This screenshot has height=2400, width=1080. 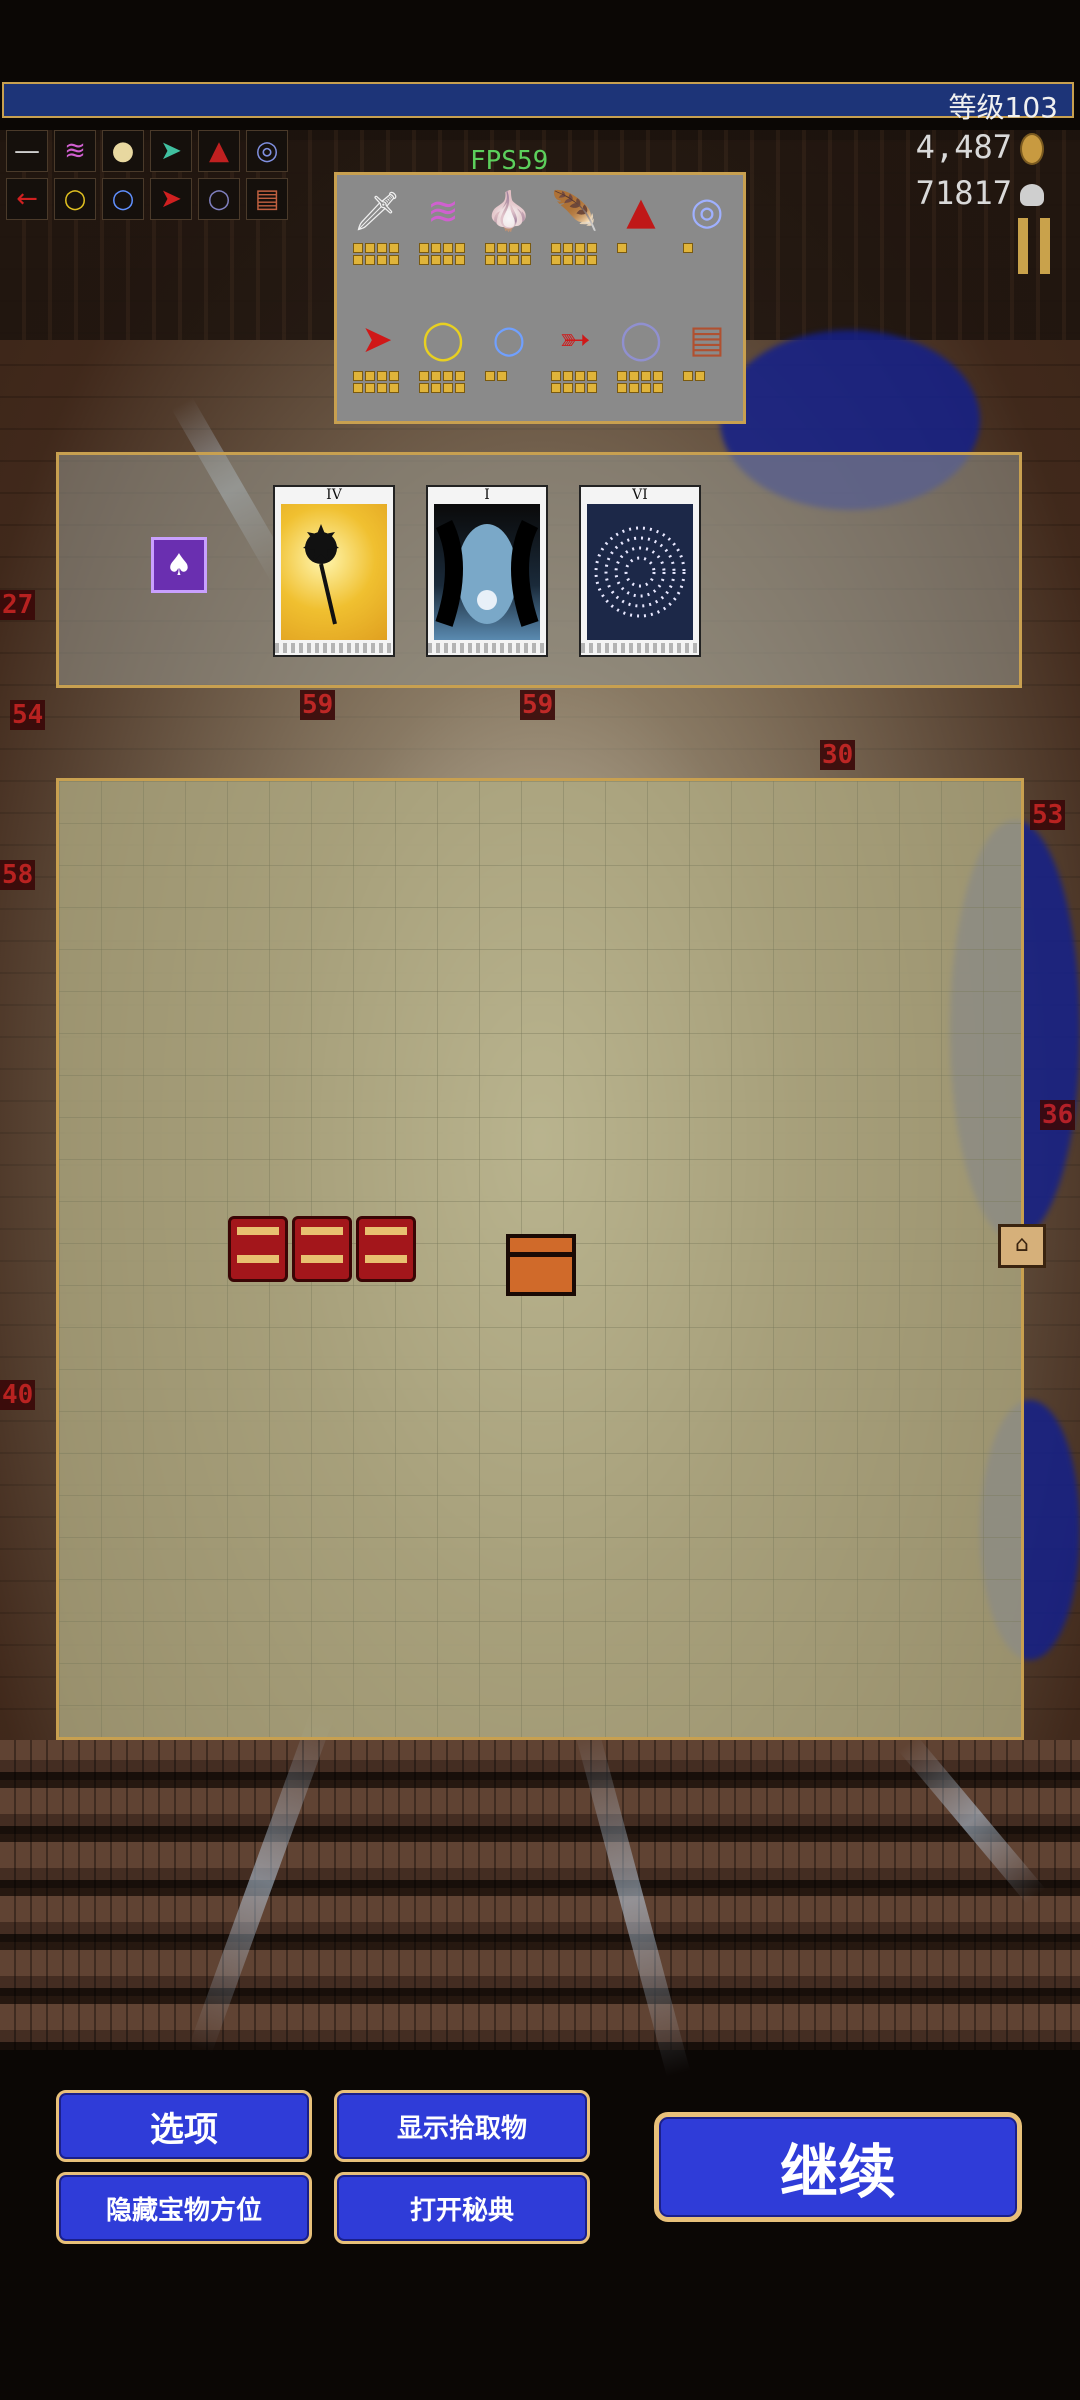 What do you see at coordinates (219, 199) in the screenshot?
I see `silver-ring-icon: ○` at bounding box center [219, 199].